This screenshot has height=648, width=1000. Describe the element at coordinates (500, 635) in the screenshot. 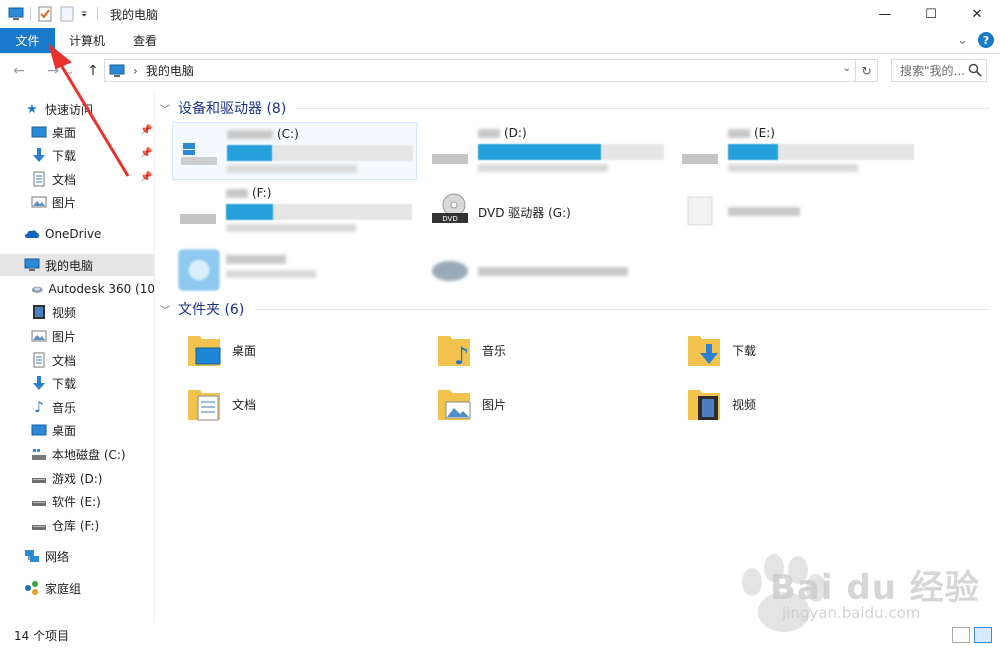

I see `status-bar: 14 个项目` at that location.